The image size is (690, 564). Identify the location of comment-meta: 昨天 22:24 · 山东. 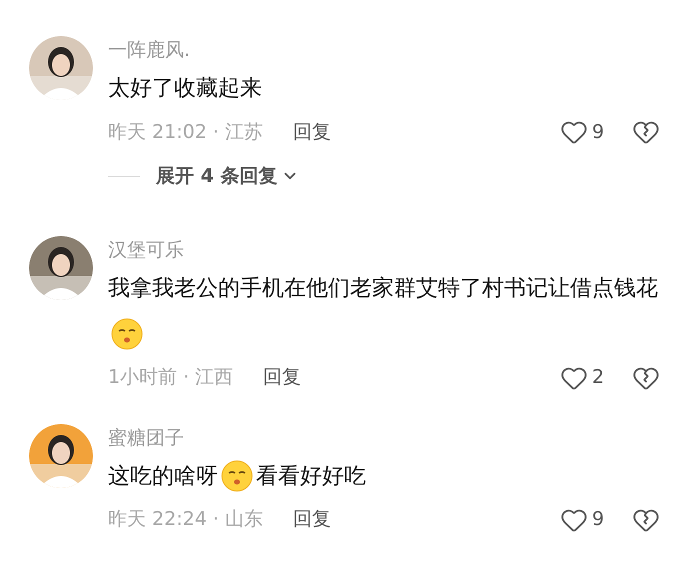
(185, 519).